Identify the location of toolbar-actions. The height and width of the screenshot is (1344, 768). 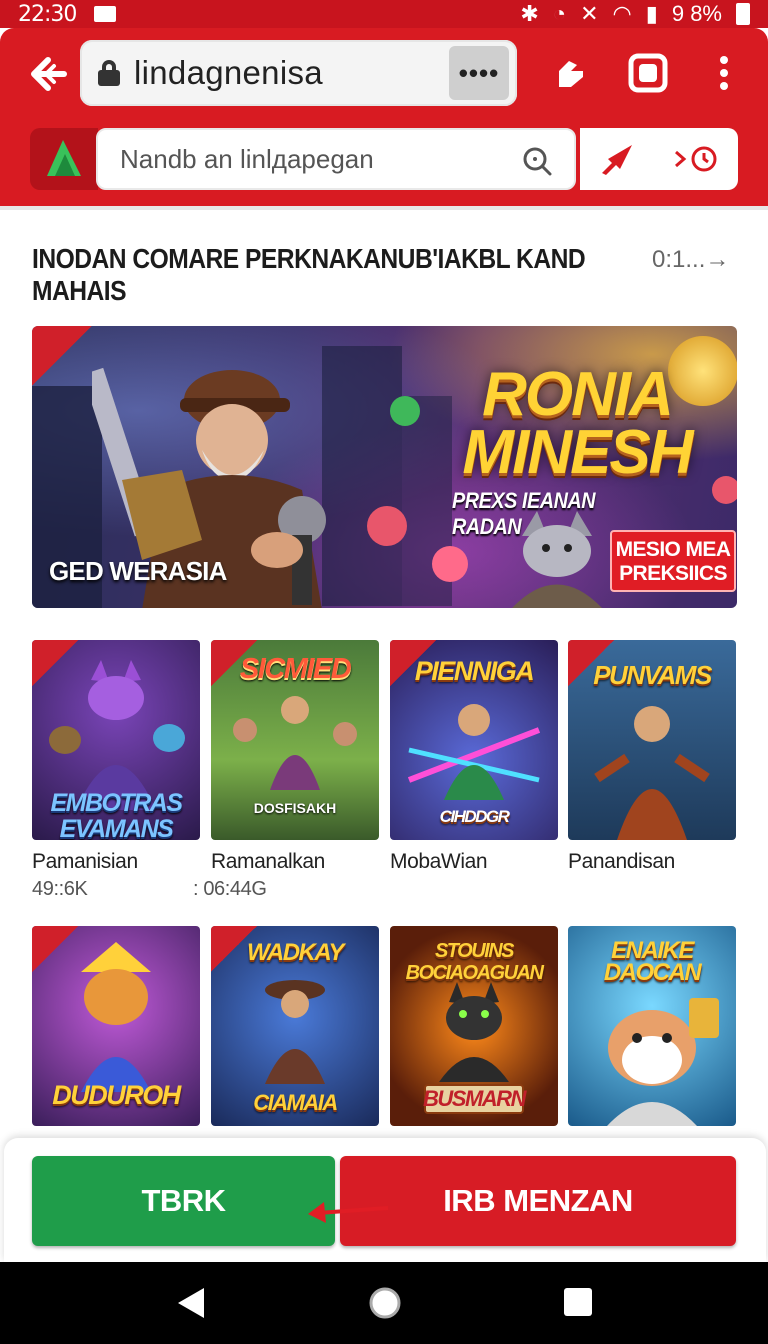
(659, 159).